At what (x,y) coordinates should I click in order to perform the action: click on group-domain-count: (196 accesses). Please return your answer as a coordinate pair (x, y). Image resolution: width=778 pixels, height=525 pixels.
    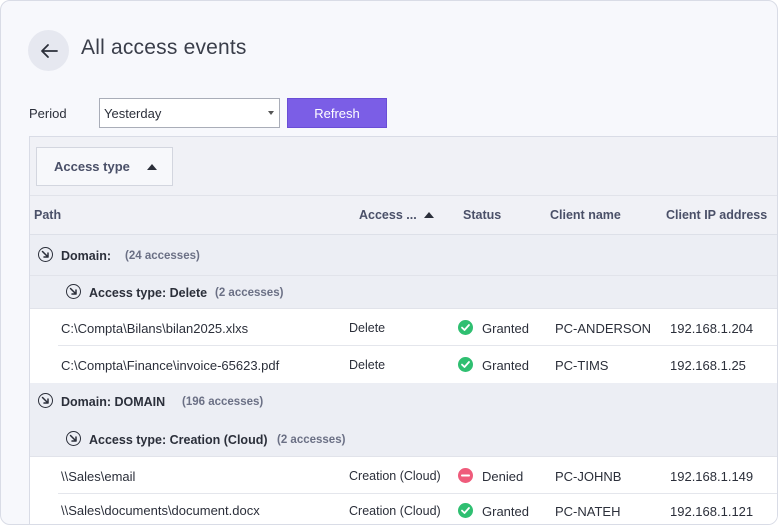
    Looking at the image, I should click on (223, 402).